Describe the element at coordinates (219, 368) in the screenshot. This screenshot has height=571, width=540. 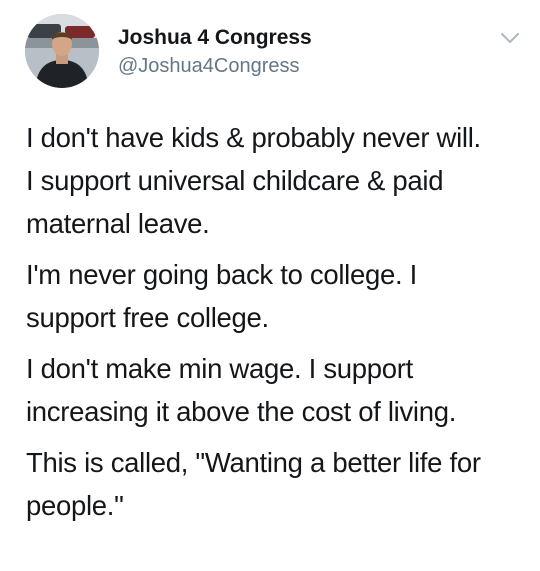
I see `tweet-line: I don't make min wage. I support` at that location.